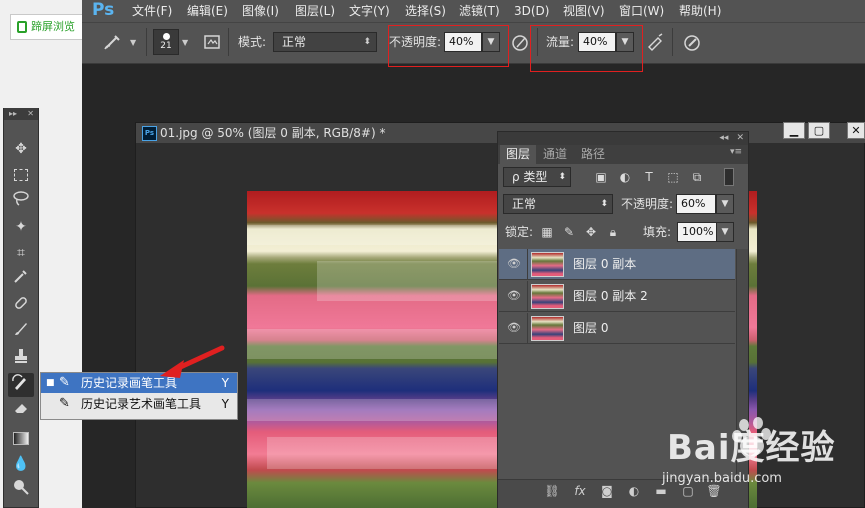 This screenshot has width=865, height=508. I want to click on layer-name: 图层 0, so click(591, 328).